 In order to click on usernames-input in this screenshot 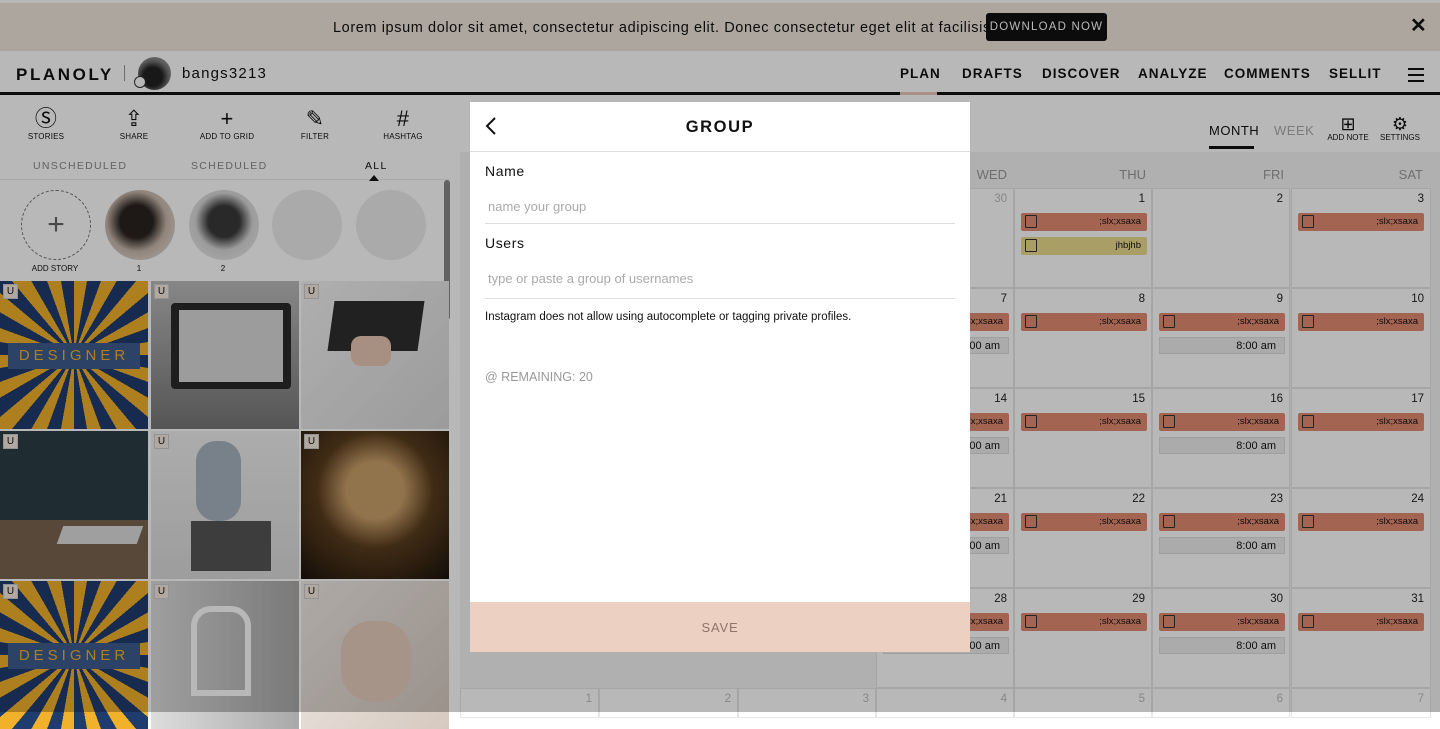, I will do `click(720, 278)`.